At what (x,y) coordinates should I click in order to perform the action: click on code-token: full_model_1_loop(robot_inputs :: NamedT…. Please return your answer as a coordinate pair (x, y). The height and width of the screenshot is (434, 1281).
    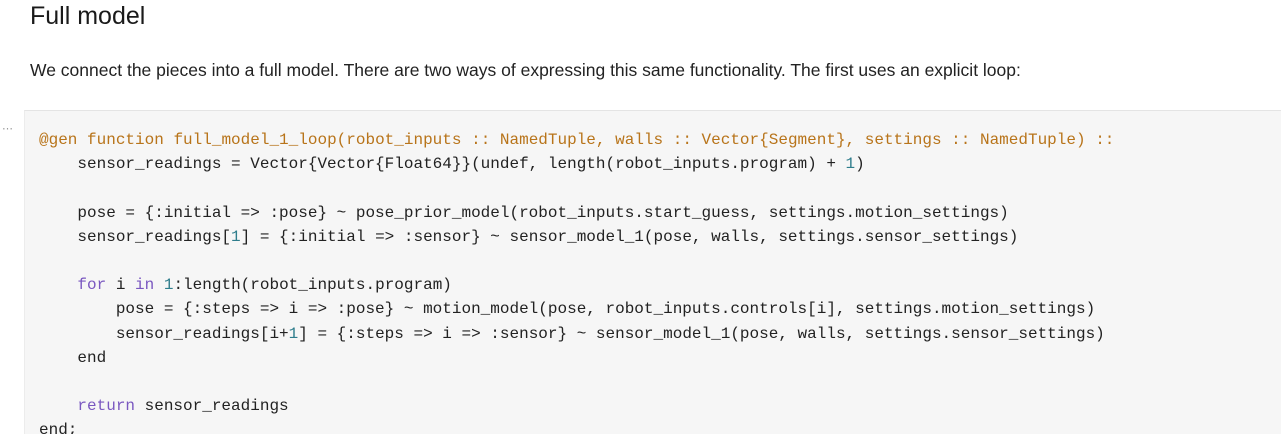
    Looking at the image, I should click on (644, 140).